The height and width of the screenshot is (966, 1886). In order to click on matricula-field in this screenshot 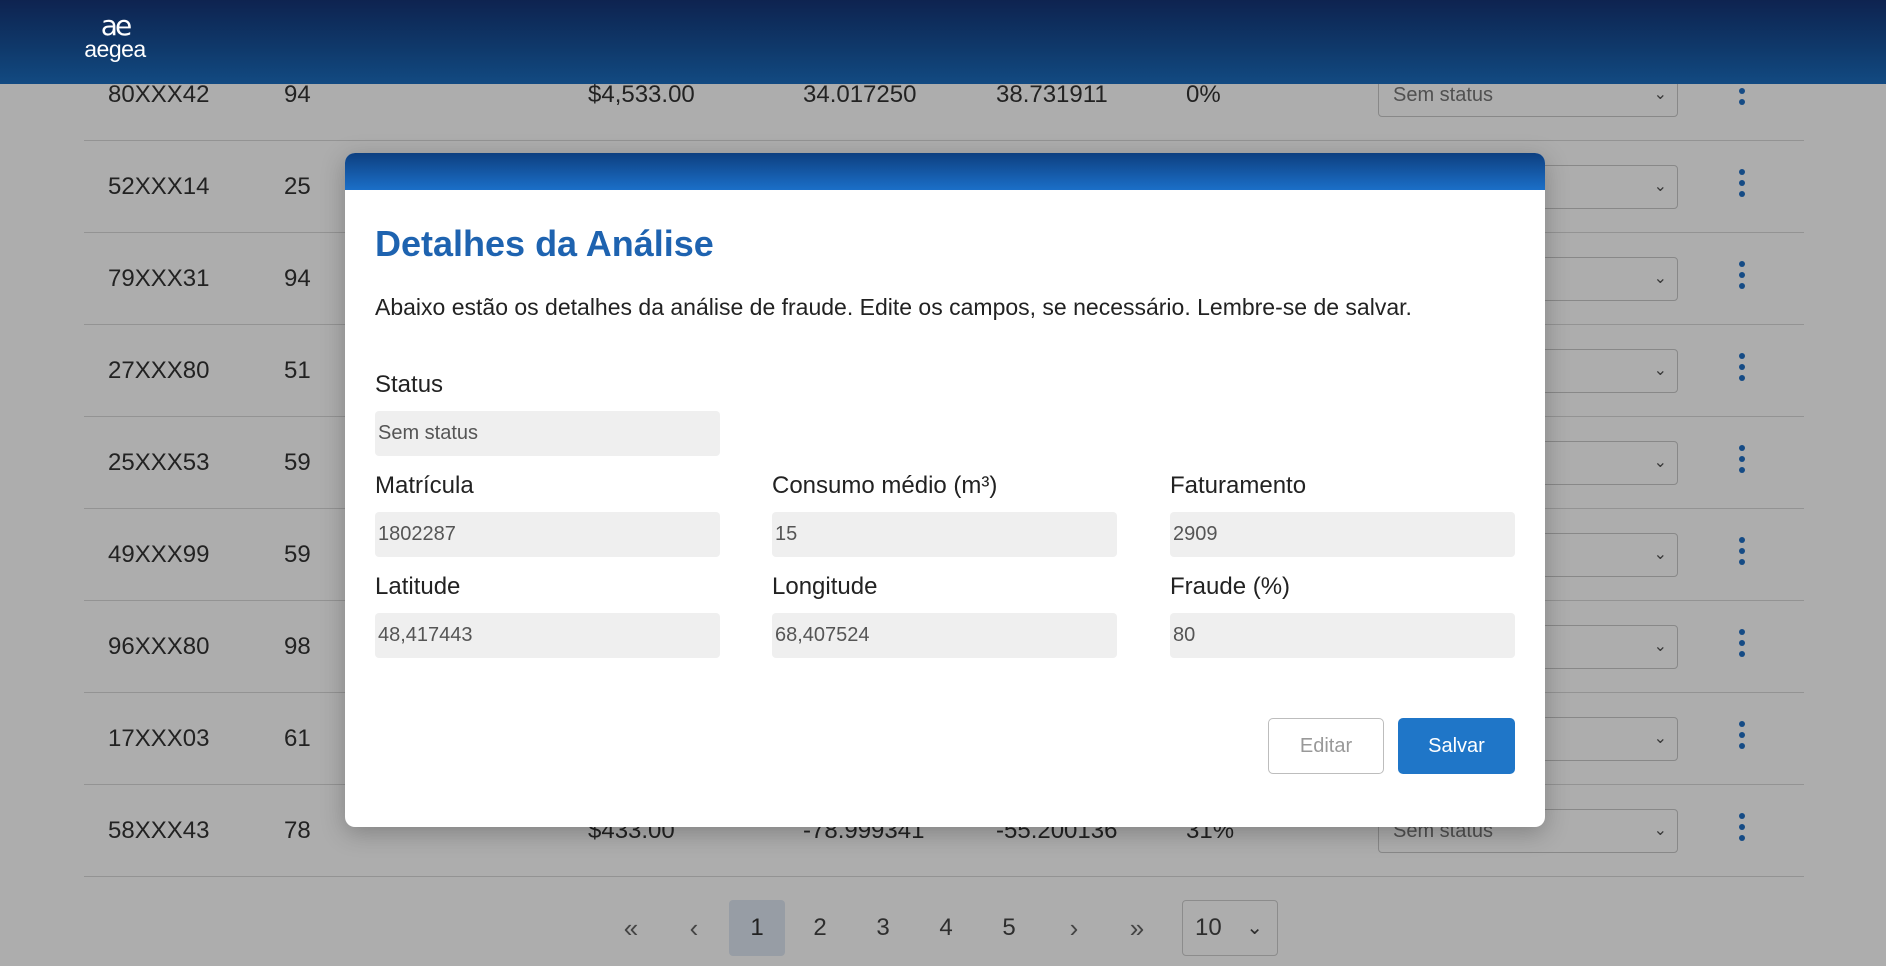, I will do `click(547, 534)`.